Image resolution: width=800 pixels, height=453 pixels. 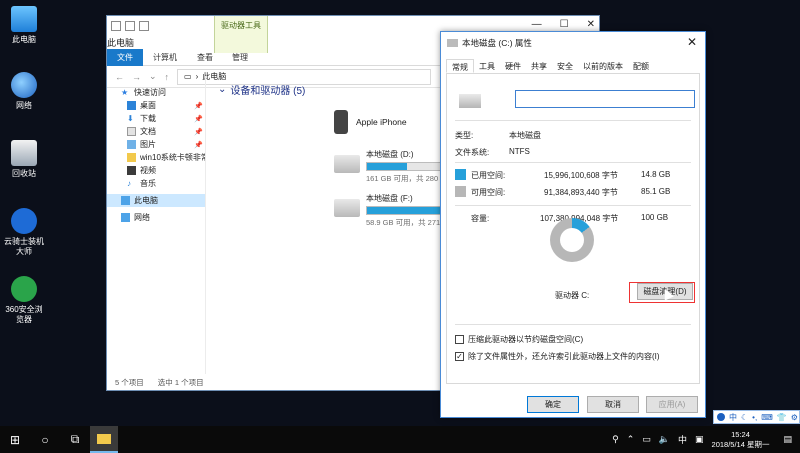 I want to click on type-row: 类型: 本地磁盘, so click(x=498, y=135).